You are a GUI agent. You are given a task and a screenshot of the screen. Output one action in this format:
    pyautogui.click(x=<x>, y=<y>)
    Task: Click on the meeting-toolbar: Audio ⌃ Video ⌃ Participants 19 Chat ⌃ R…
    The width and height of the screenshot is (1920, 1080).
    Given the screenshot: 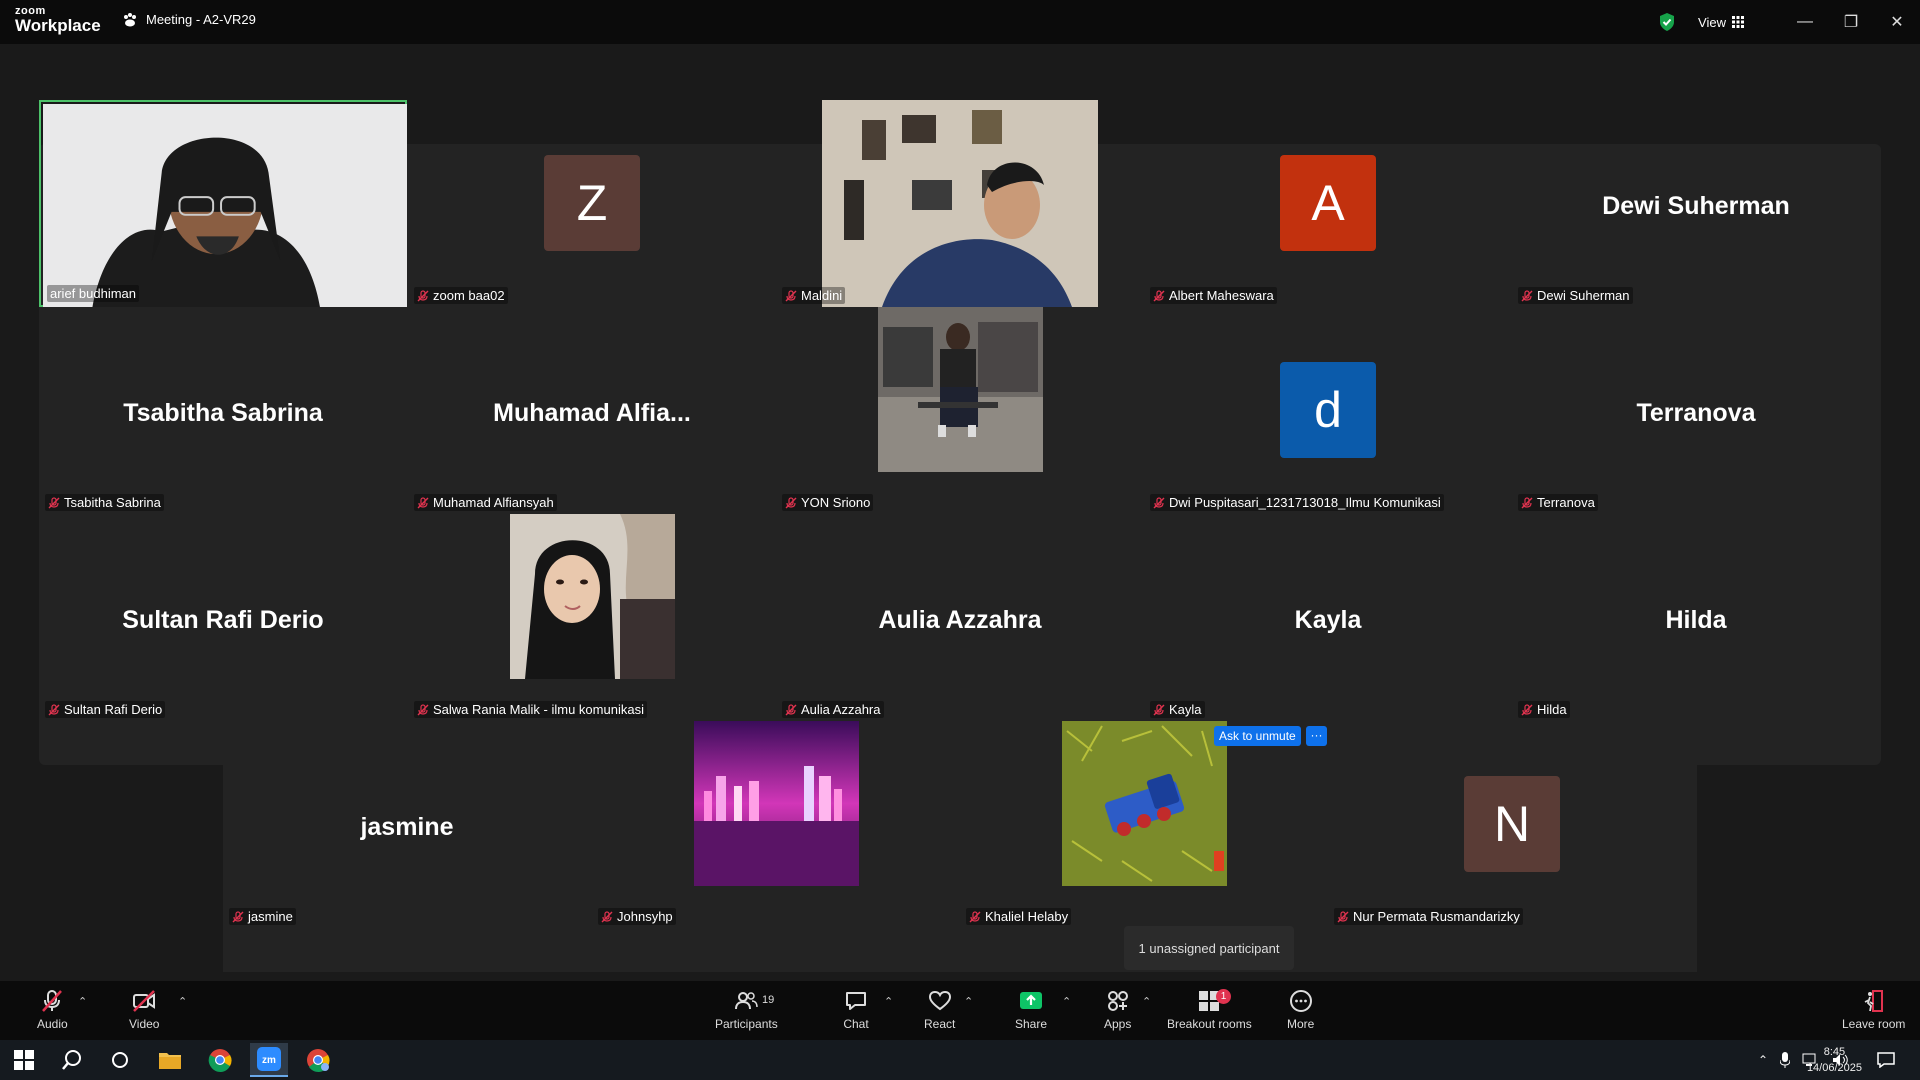 What is the action you would take?
    pyautogui.click(x=960, y=1010)
    